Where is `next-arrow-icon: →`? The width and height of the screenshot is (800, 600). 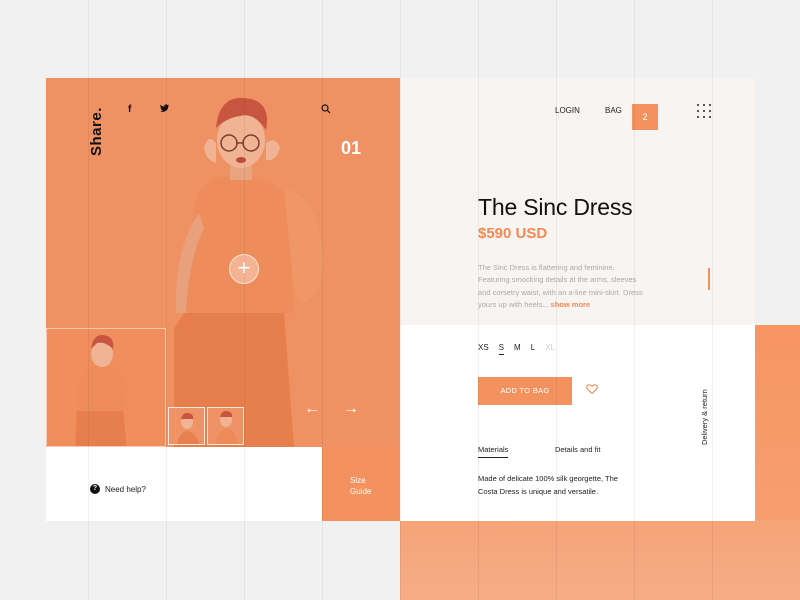 next-arrow-icon: → is located at coordinates (351, 409).